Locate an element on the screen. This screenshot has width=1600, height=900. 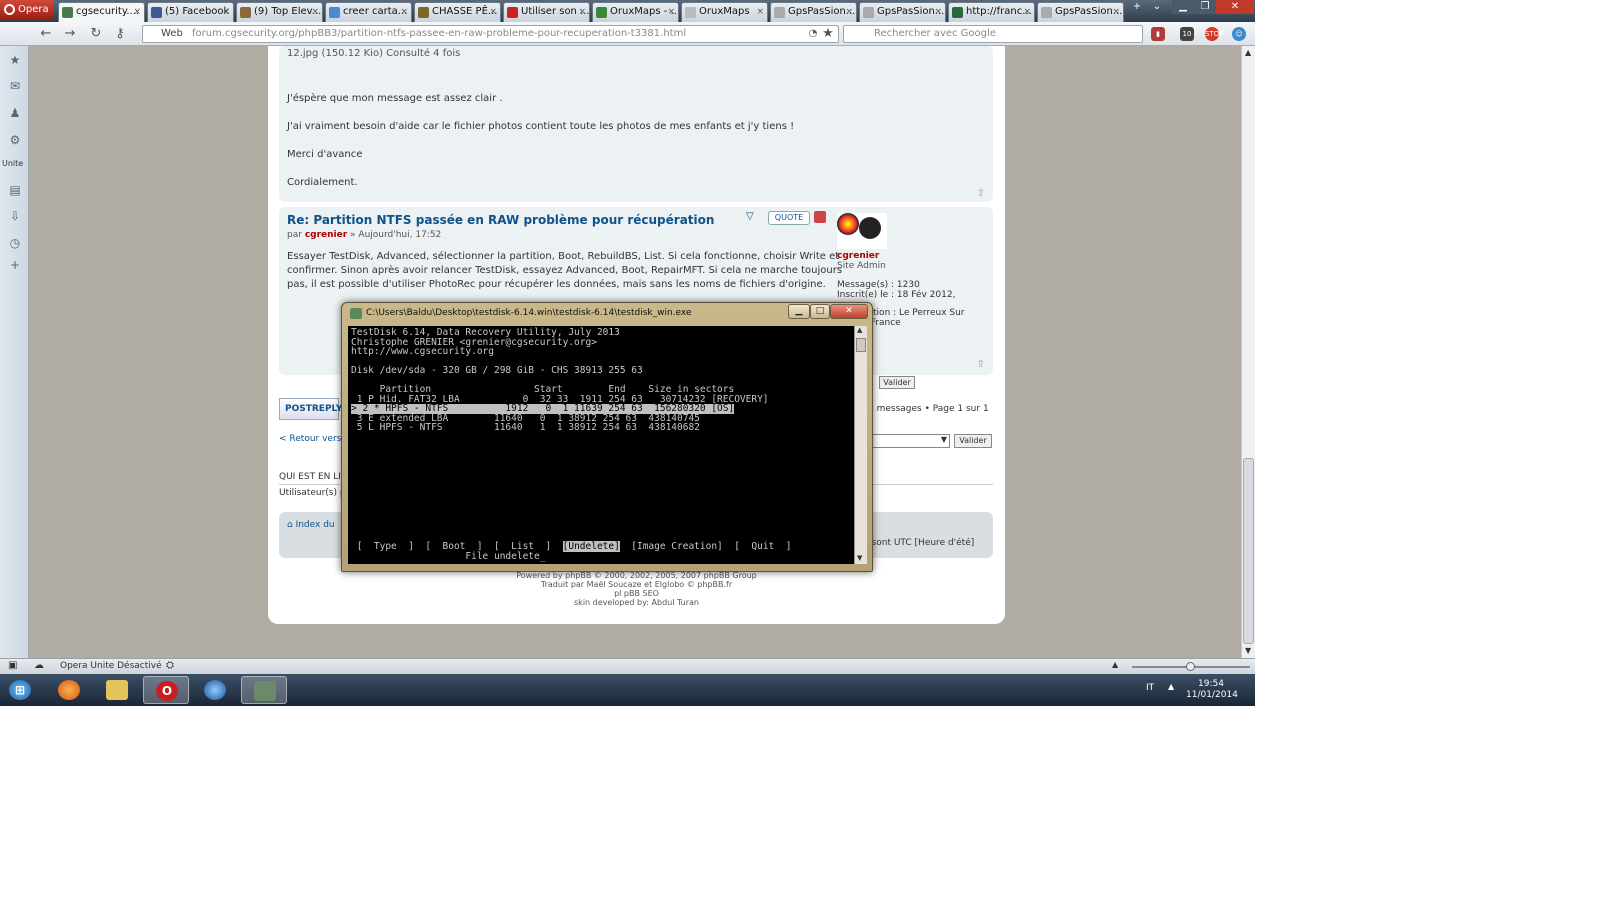
view-up-icon: ▲ is located at coordinates (1115, 664).